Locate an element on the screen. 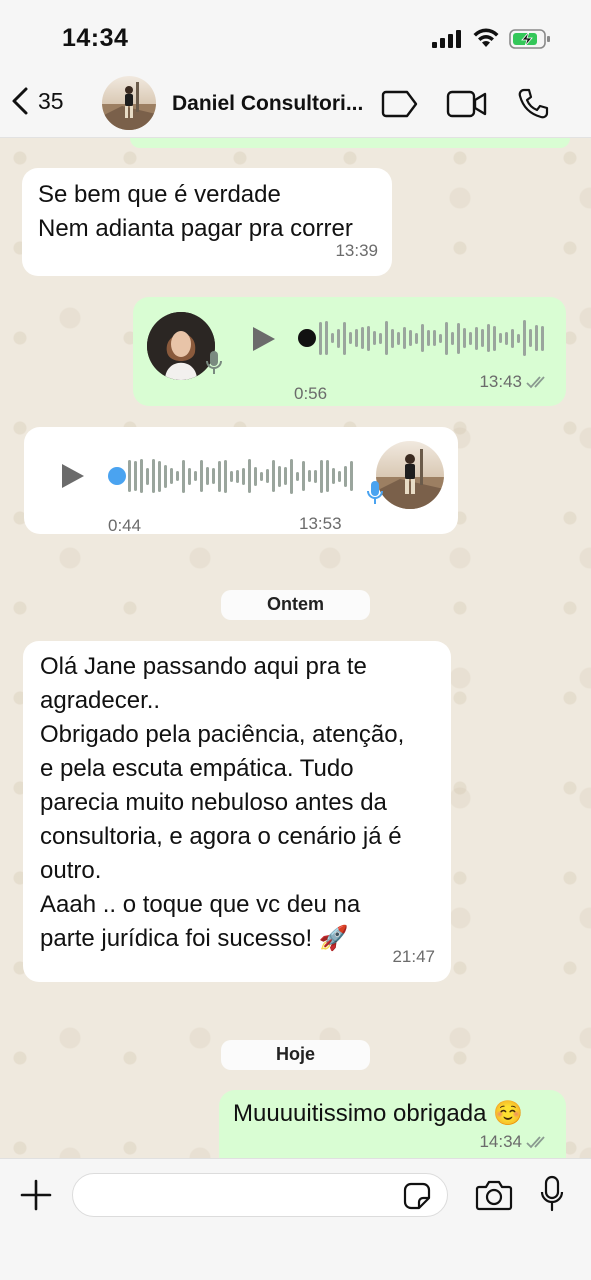  message-time: 13:53 is located at coordinates (320, 523).